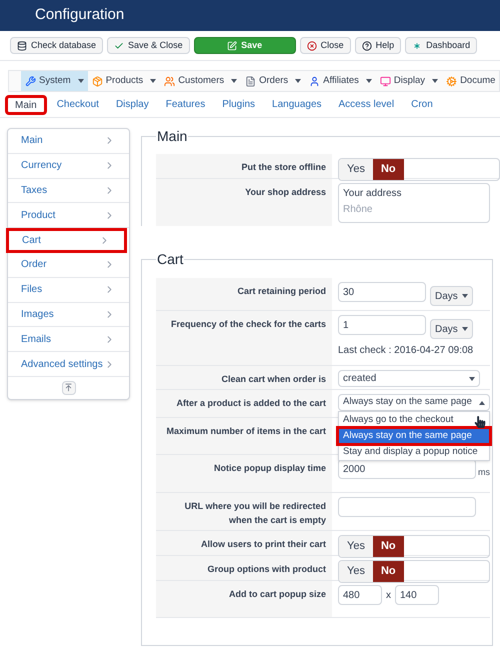 This screenshot has width=500, height=657. I want to click on height-field: 140, so click(417, 595).